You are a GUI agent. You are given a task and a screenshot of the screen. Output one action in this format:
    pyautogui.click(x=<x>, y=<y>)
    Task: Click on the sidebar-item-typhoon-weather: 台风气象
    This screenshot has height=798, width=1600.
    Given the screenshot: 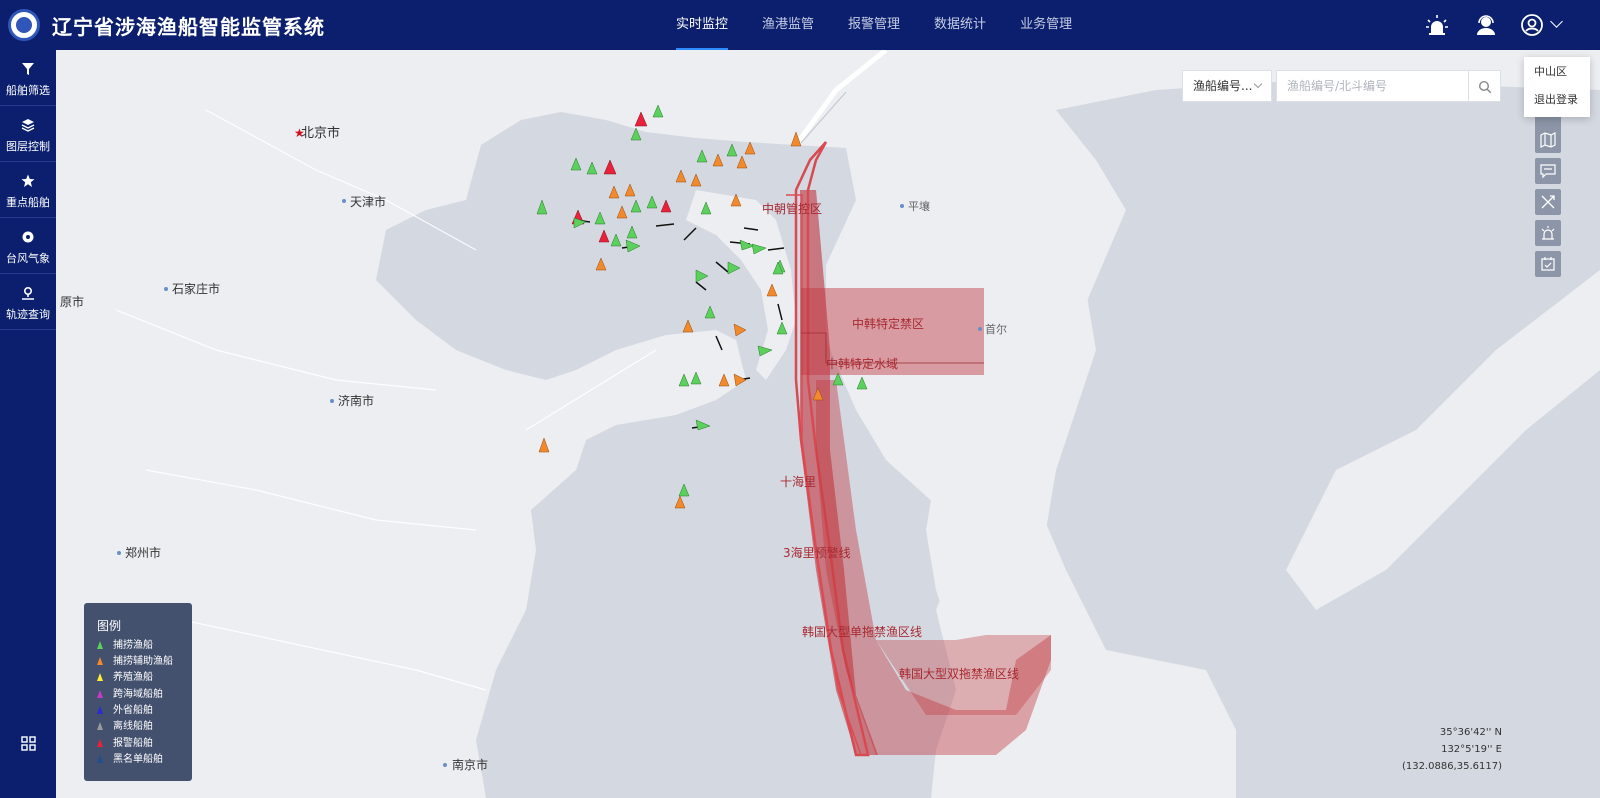 What is the action you would take?
    pyautogui.click(x=28, y=246)
    